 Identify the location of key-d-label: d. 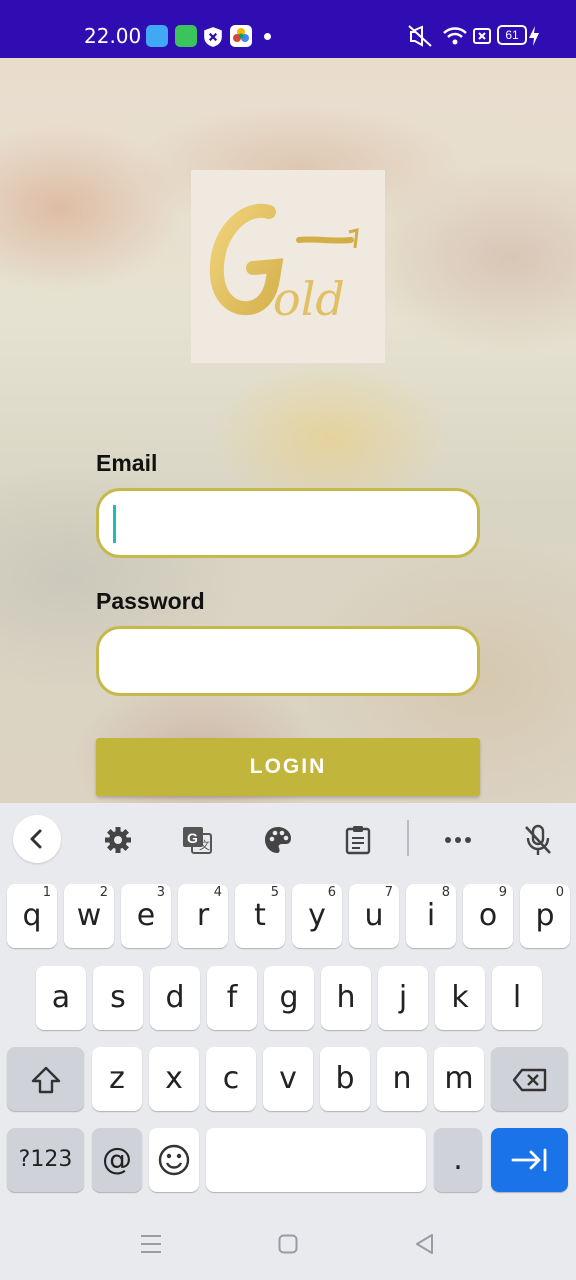
(175, 997).